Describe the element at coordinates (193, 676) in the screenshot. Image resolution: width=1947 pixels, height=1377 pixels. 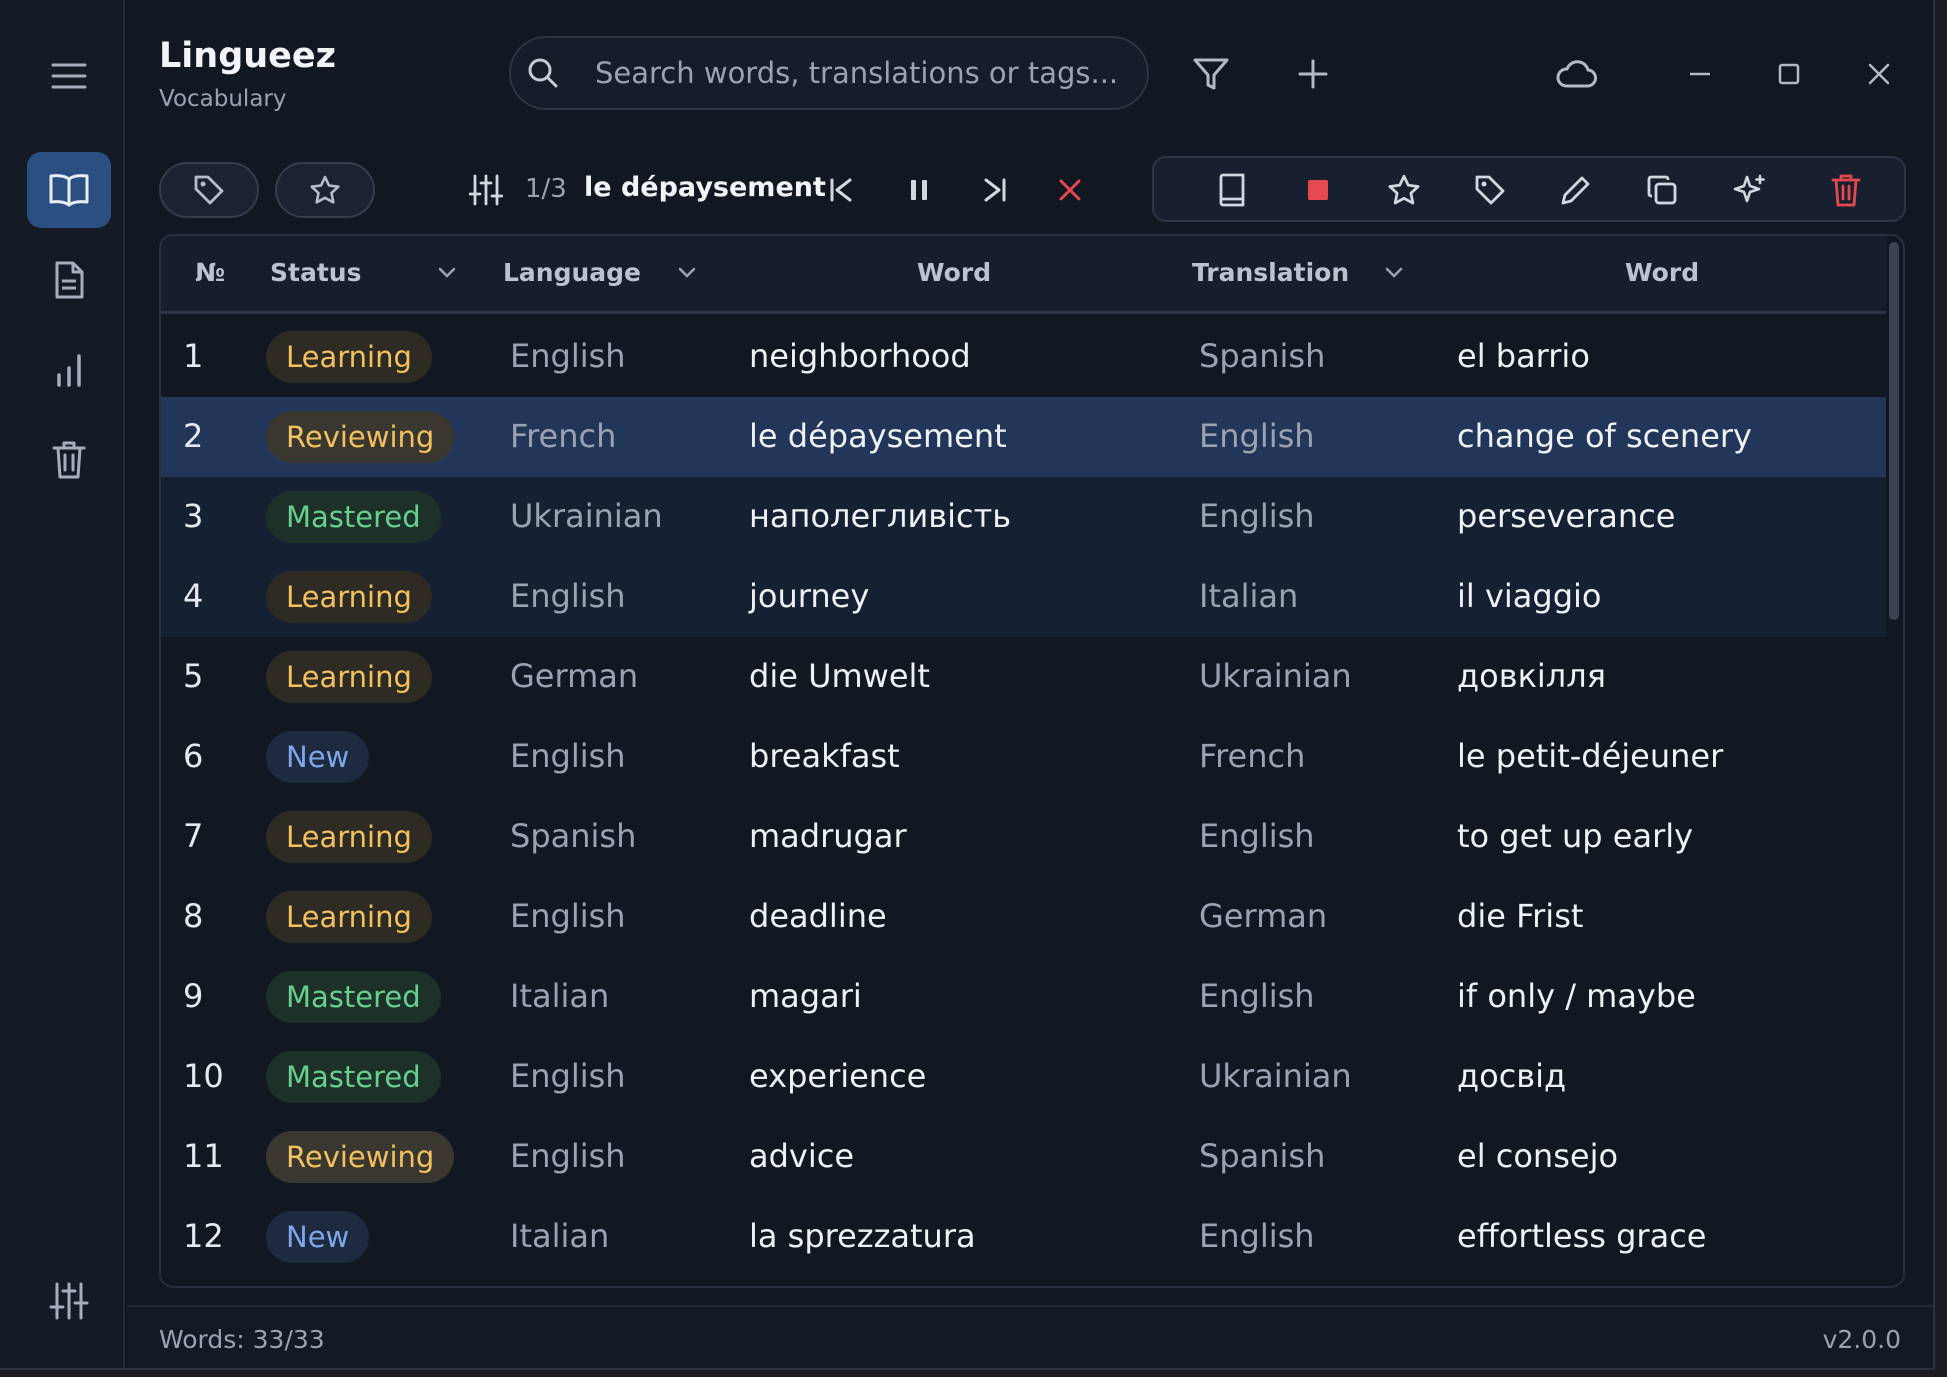
I see `row-number: 5` at that location.